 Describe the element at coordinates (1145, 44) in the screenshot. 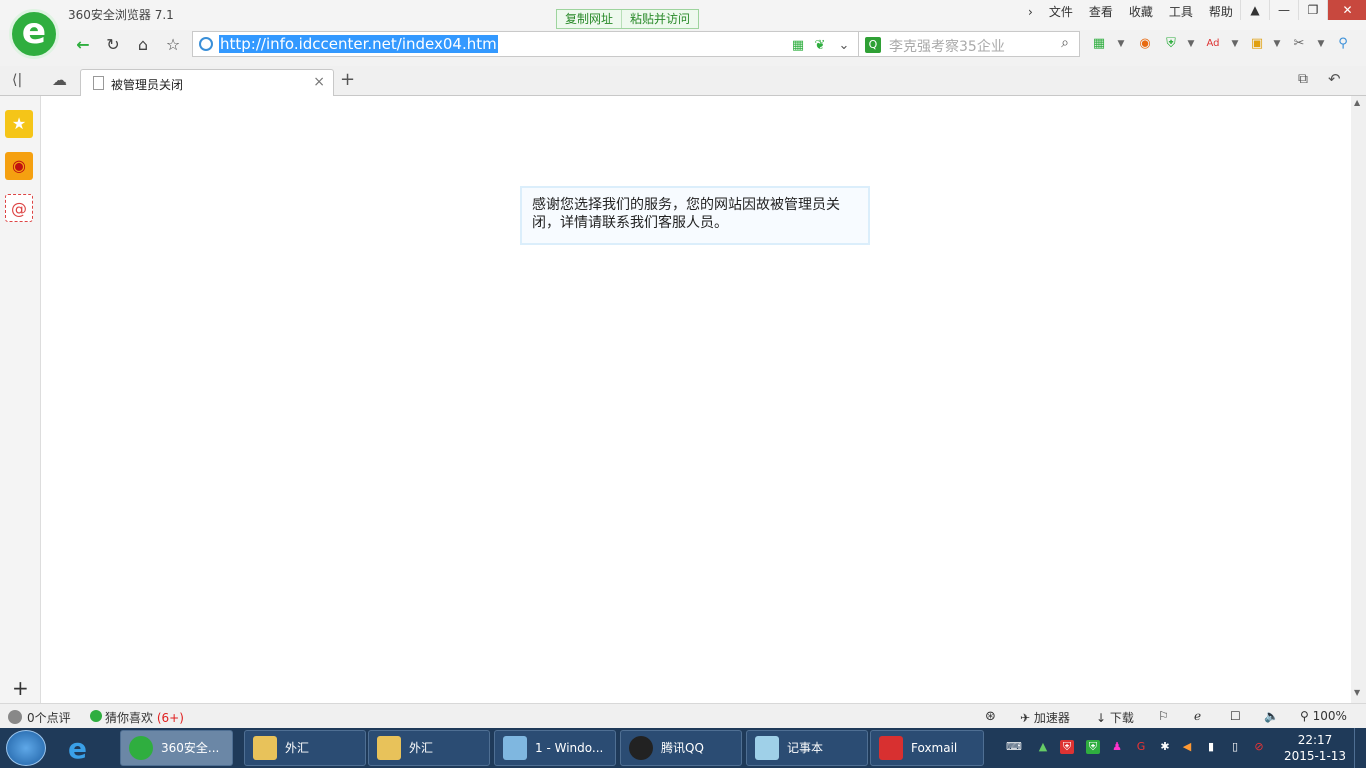

I see `game-icon: ◉` at that location.